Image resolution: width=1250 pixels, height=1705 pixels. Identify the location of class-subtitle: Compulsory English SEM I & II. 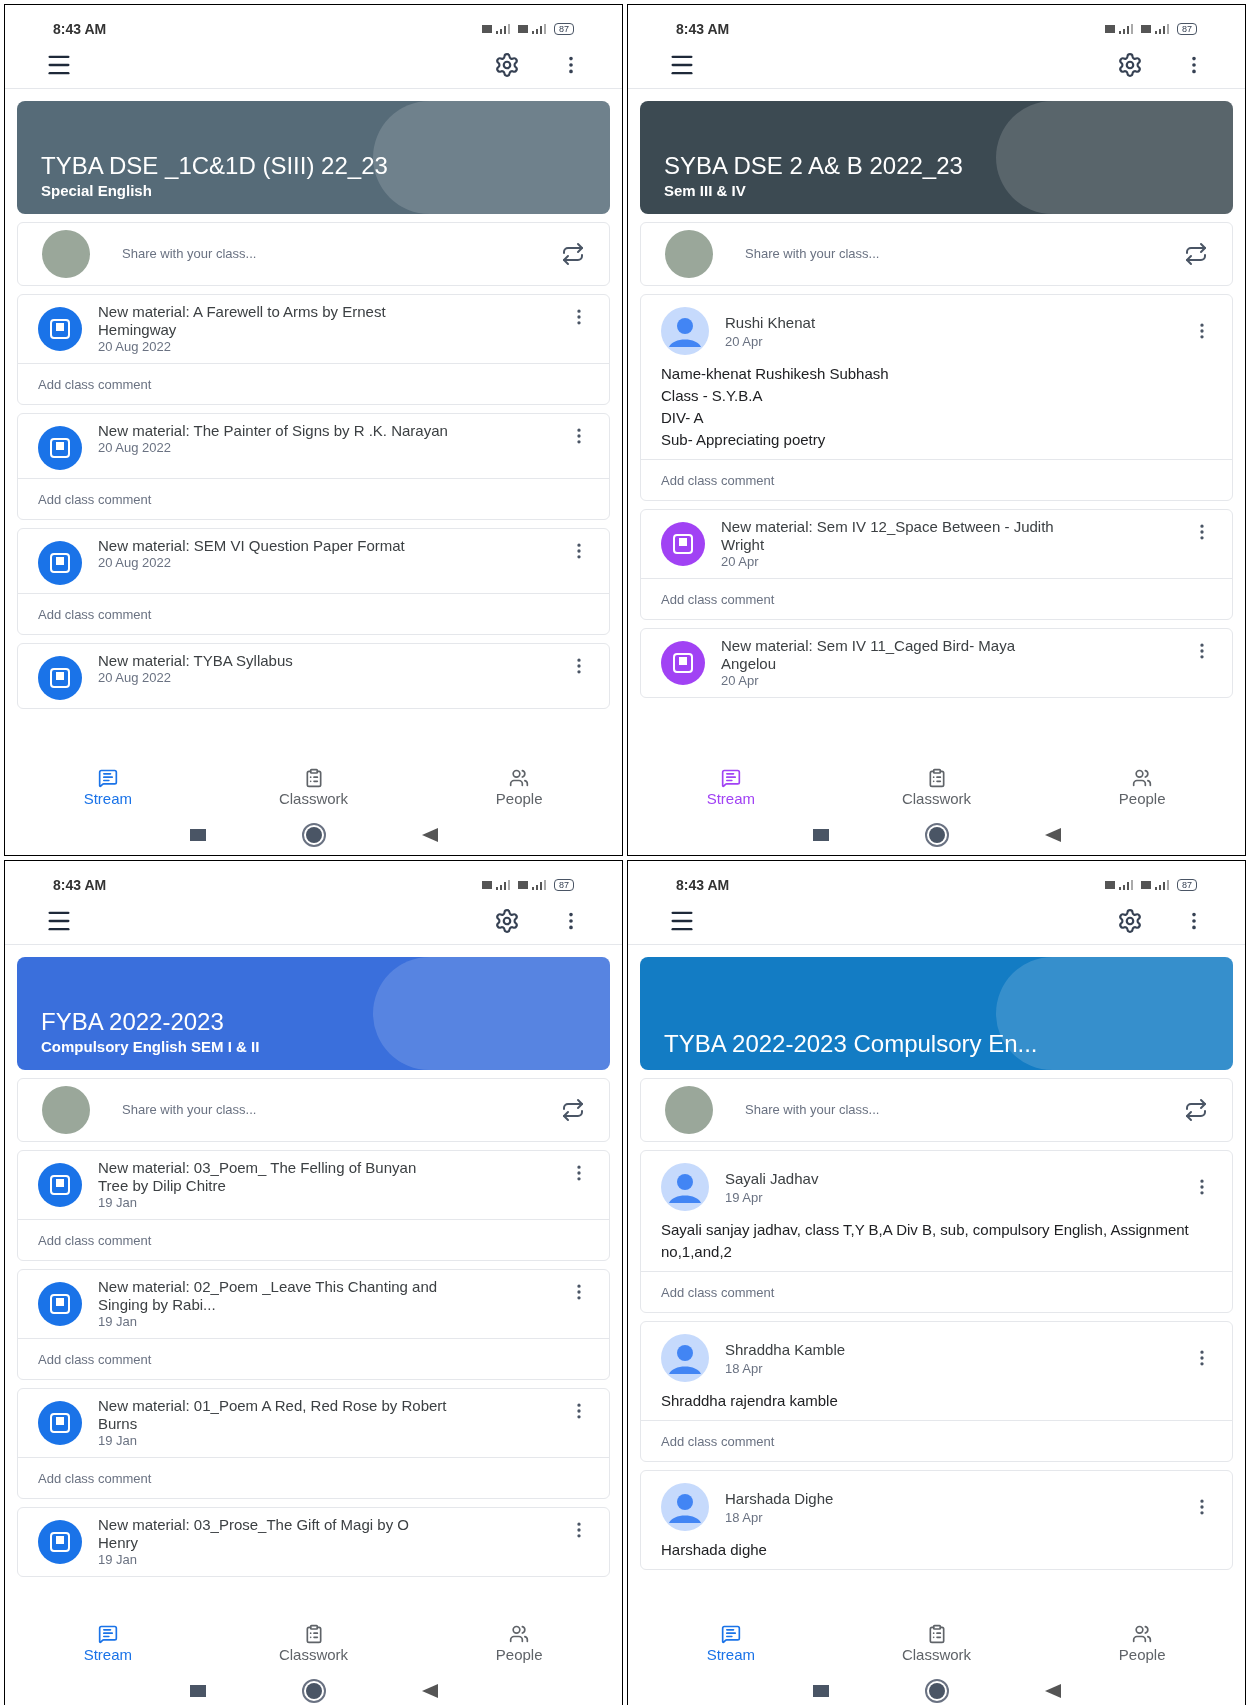
(151, 1046).